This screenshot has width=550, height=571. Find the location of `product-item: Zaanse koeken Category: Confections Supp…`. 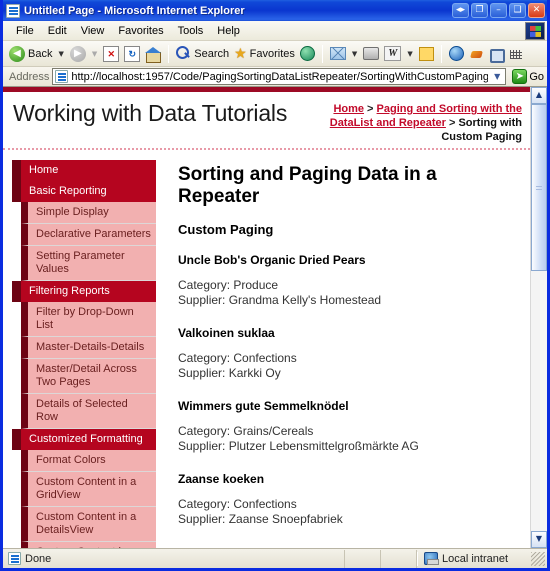

product-item: Zaanse koeken Category: Confections Supp… is located at coordinates (345, 499).